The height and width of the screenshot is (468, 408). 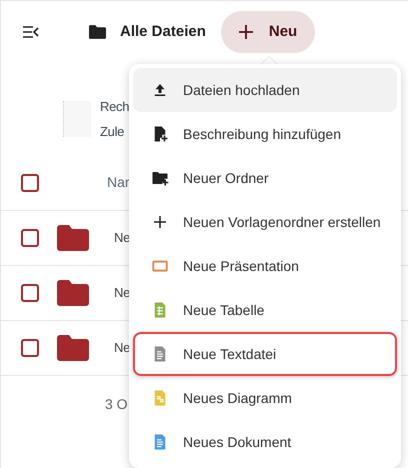 What do you see at coordinates (268, 32) in the screenshot?
I see `new-button: Neu` at bounding box center [268, 32].